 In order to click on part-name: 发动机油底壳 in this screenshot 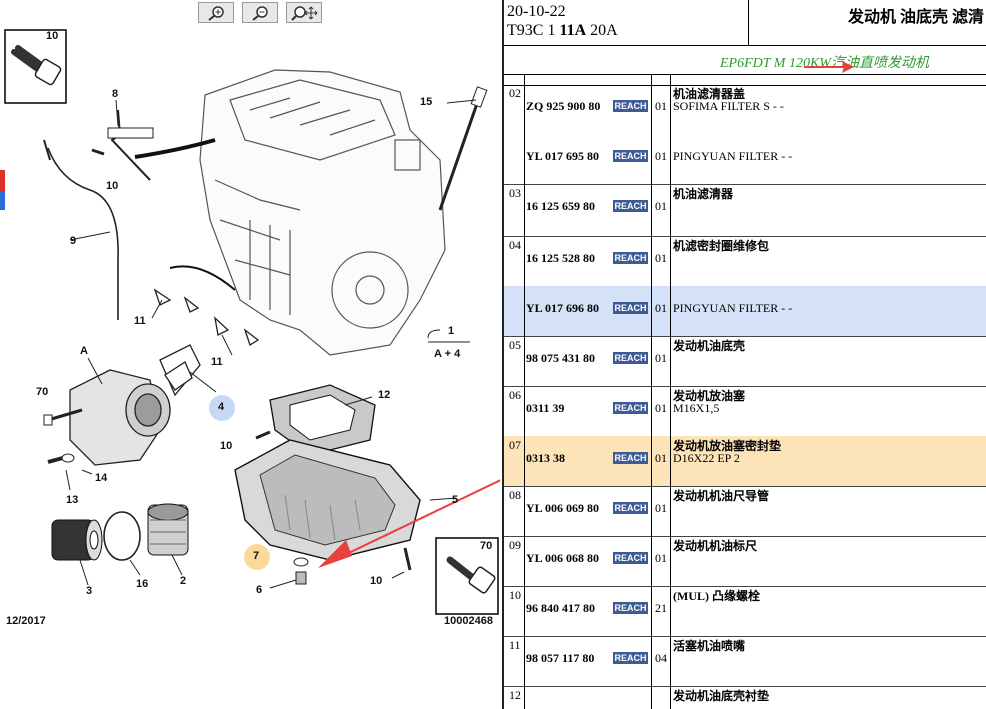, I will do `click(709, 346)`.